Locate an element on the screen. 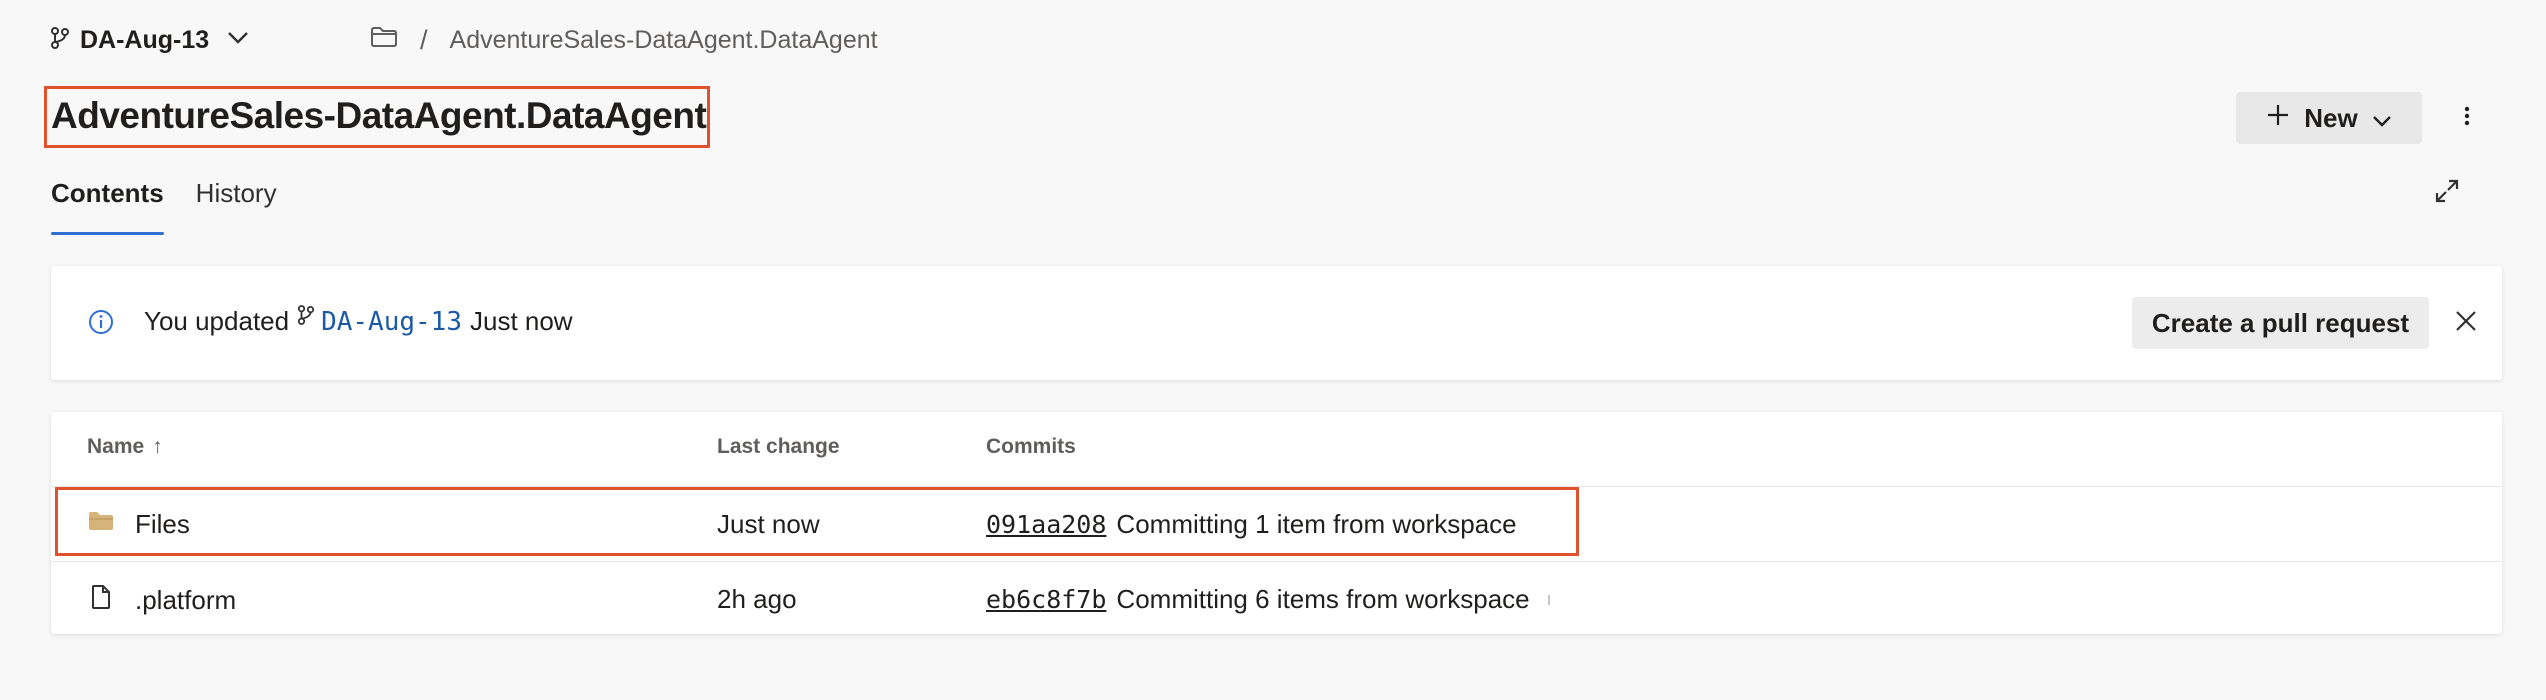  file-icon is located at coordinates (101, 600).